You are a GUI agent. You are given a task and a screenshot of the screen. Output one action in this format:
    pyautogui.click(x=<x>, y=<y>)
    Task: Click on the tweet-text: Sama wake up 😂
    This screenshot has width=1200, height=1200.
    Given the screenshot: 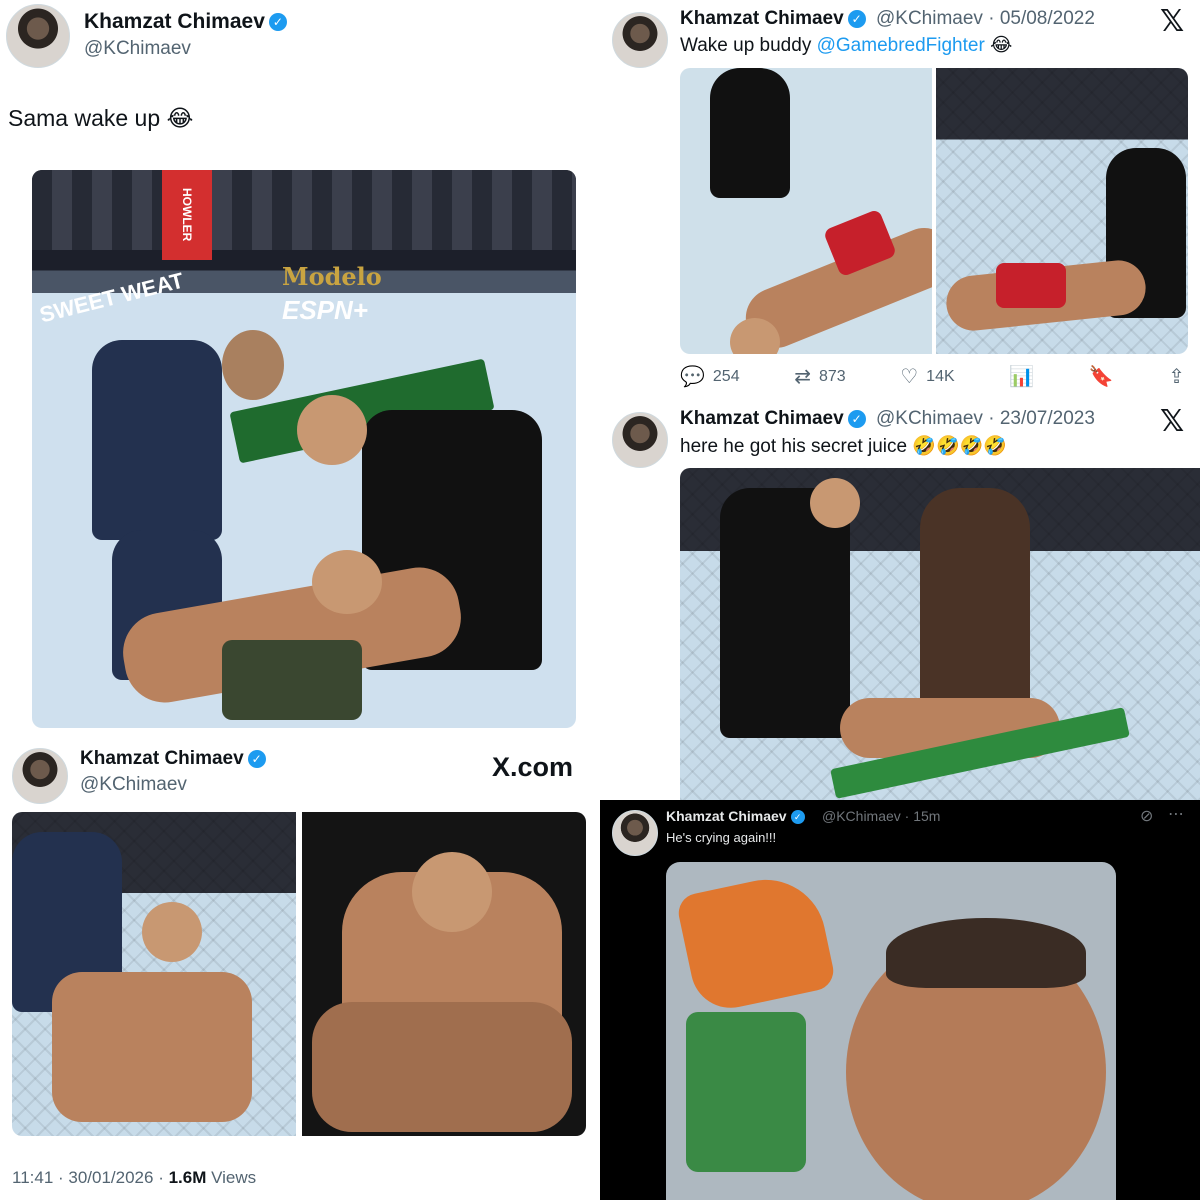 What is the action you would take?
    pyautogui.click(x=101, y=118)
    